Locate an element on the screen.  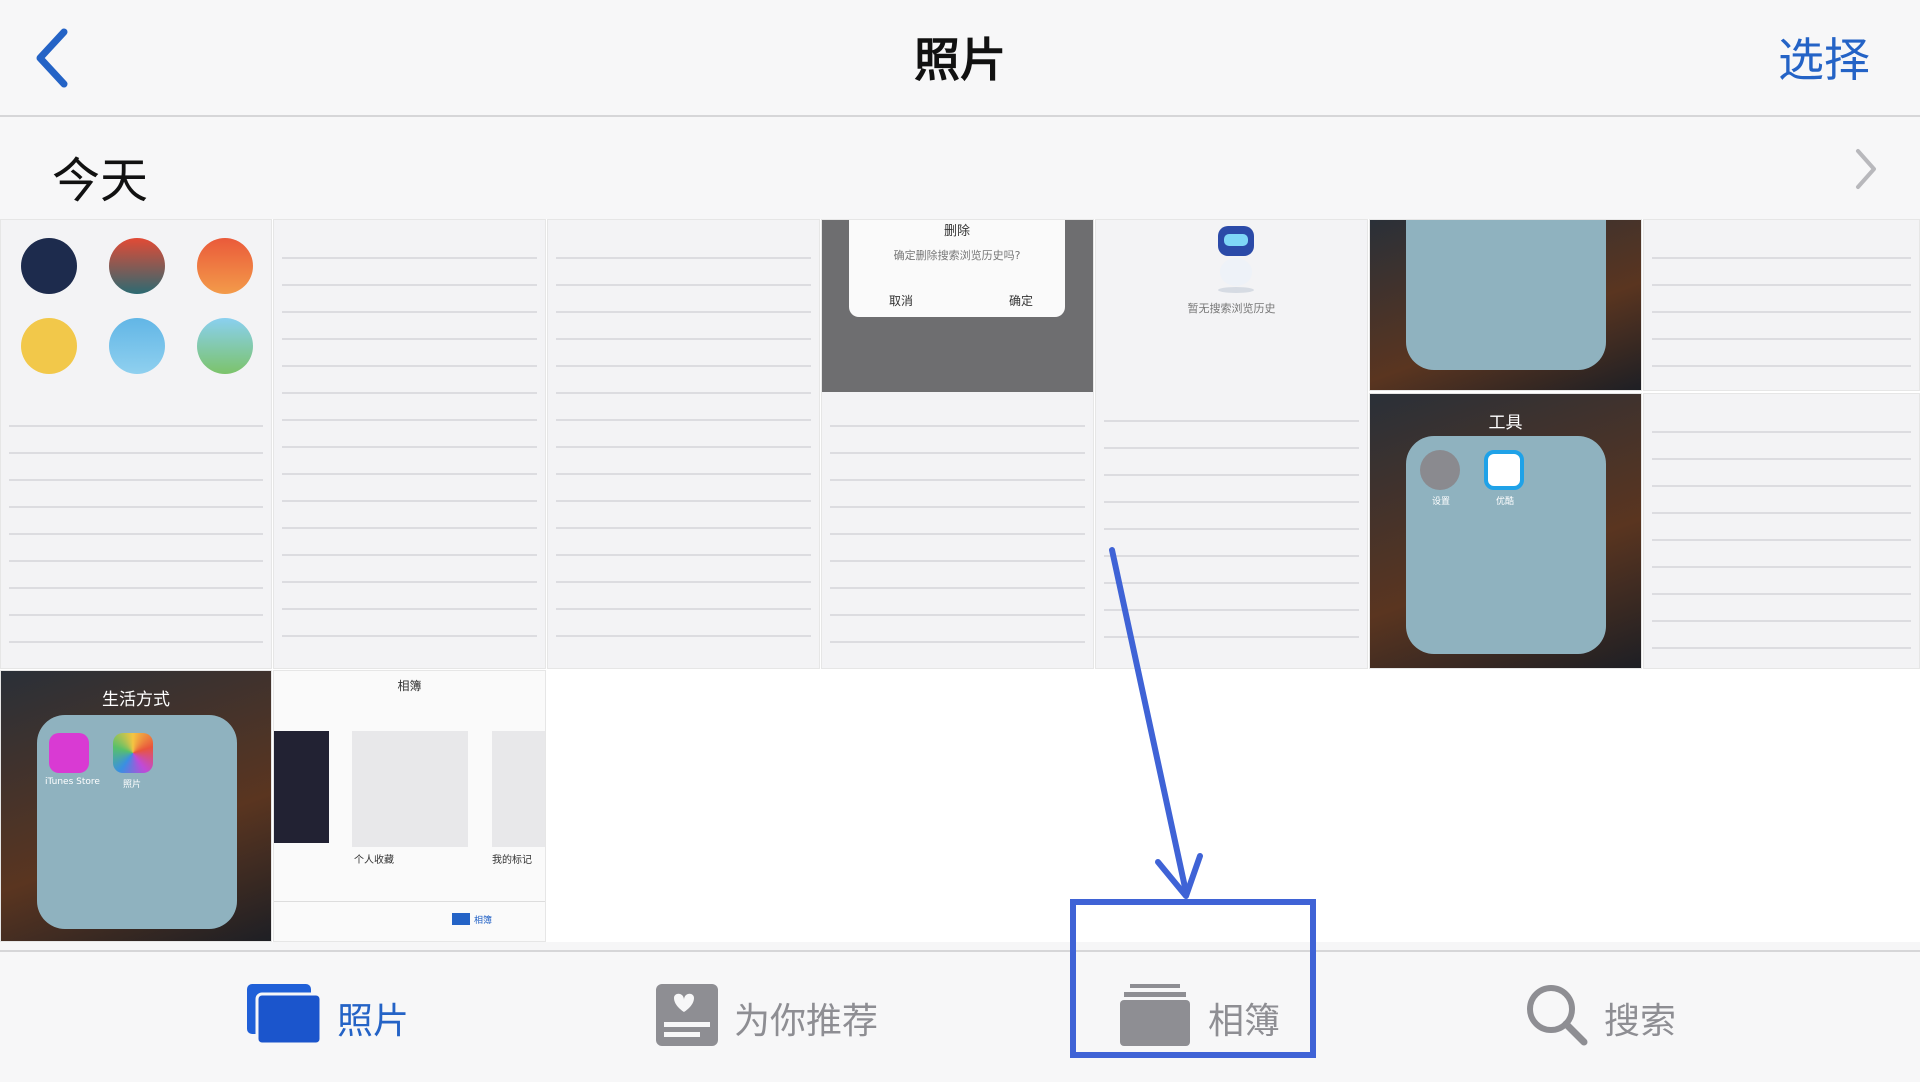
divider is located at coordinates (409, 901).